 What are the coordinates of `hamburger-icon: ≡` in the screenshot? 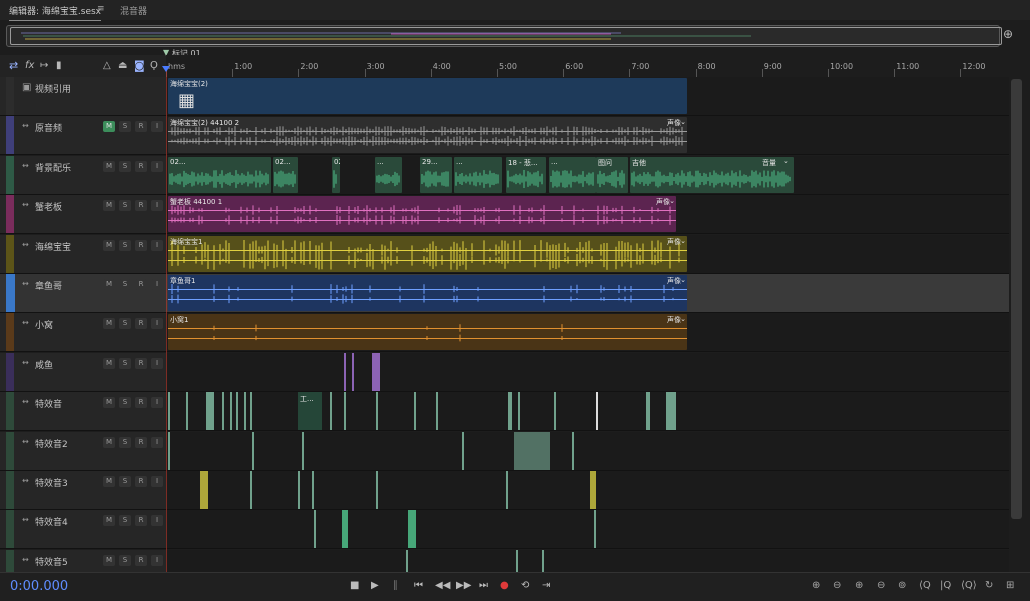 It's located at (101, 9).